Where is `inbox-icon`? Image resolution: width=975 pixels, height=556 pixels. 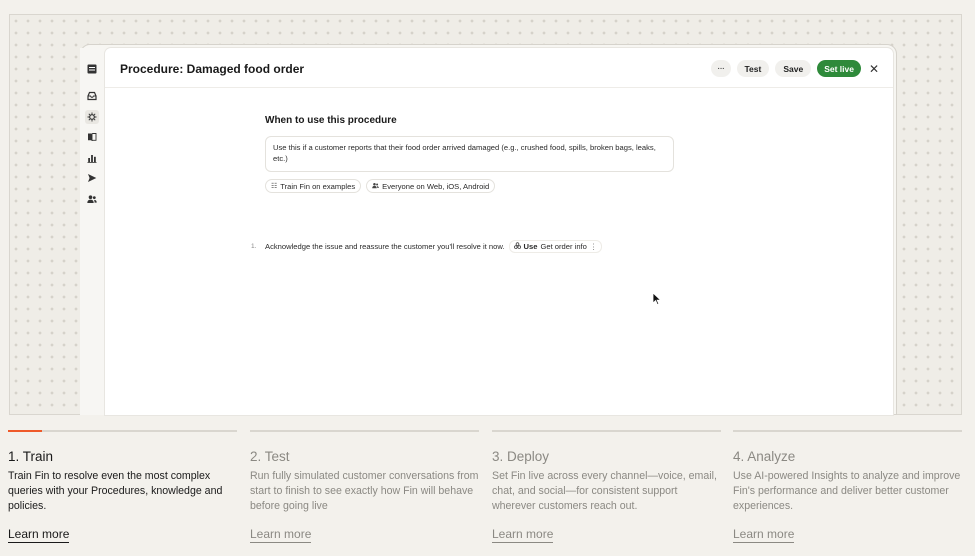
inbox-icon is located at coordinates (92, 96).